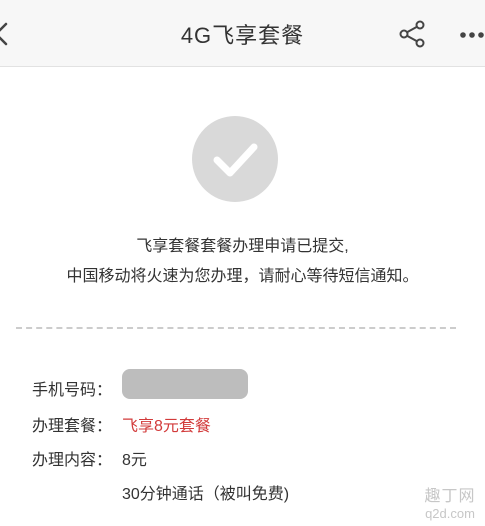 This screenshot has width=485, height=526. I want to click on top-bar: 4G飞享套餐, so click(242, 33).